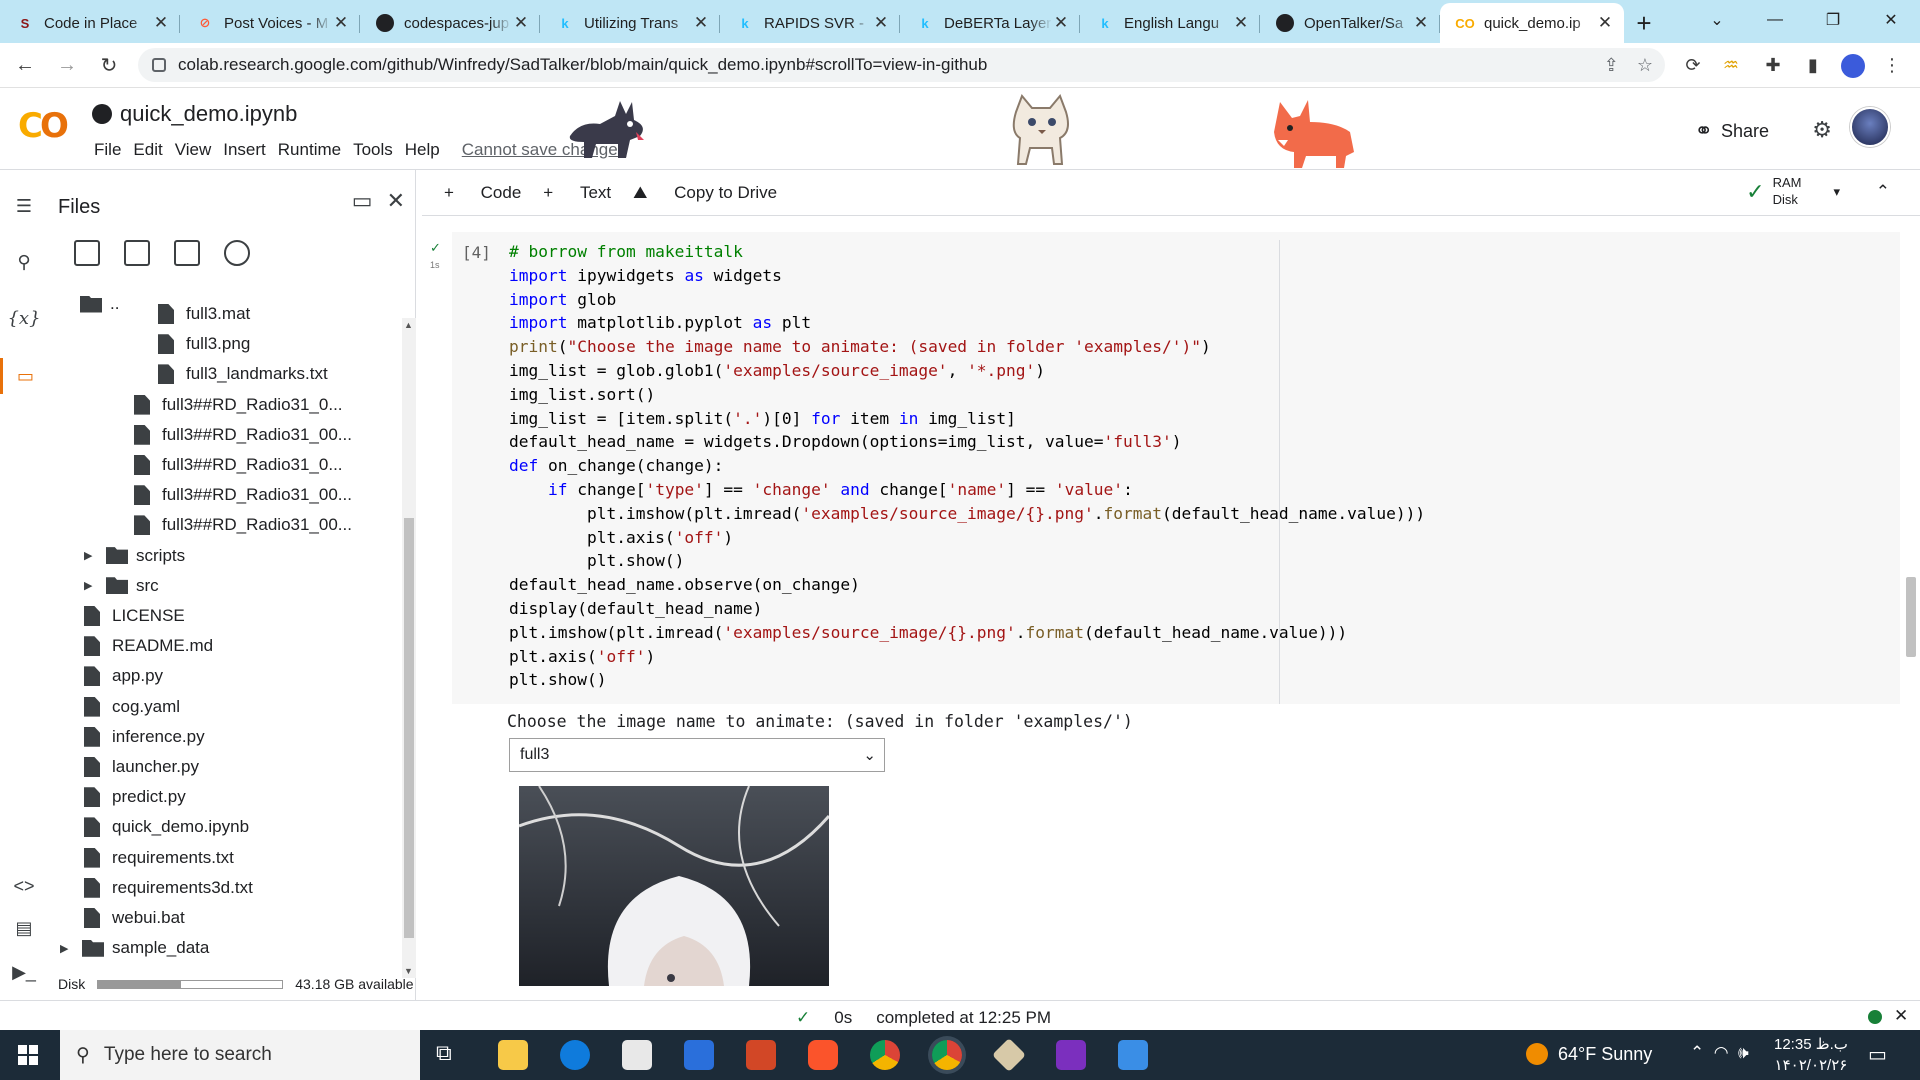  Describe the element at coordinates (187, 253) in the screenshot. I see `mount-drive-icon` at that location.